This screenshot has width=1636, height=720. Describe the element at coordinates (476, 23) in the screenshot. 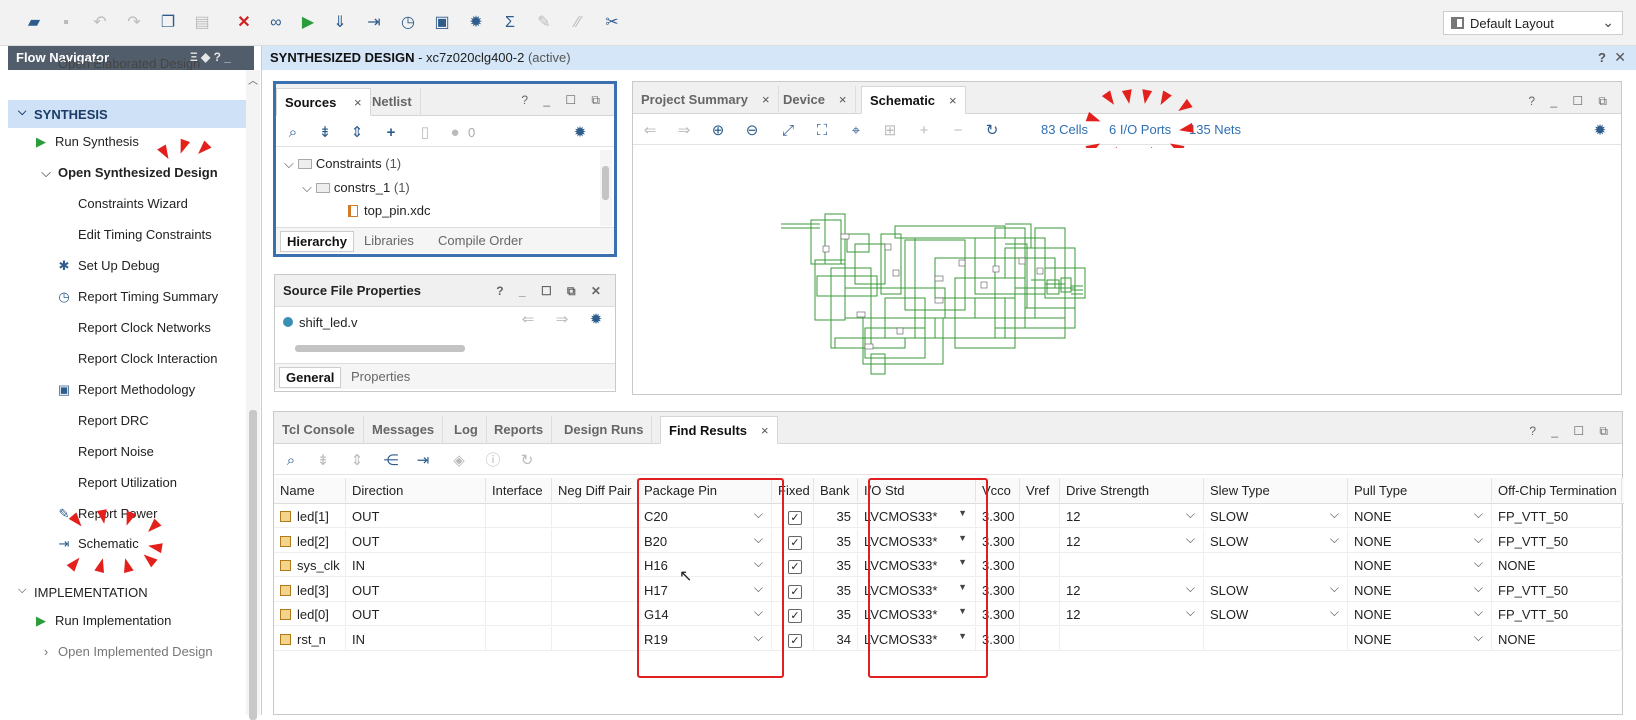

I see `gear-icon: ✹` at that location.